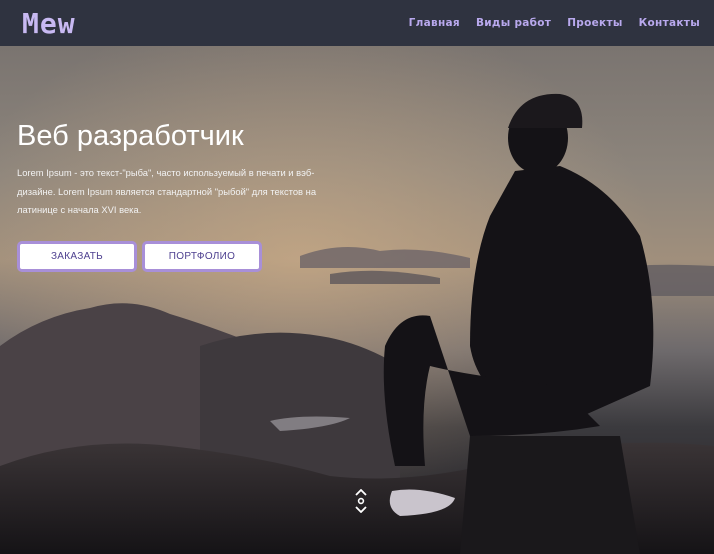 This screenshot has width=714, height=554. I want to click on logo: Mew, so click(49, 23).